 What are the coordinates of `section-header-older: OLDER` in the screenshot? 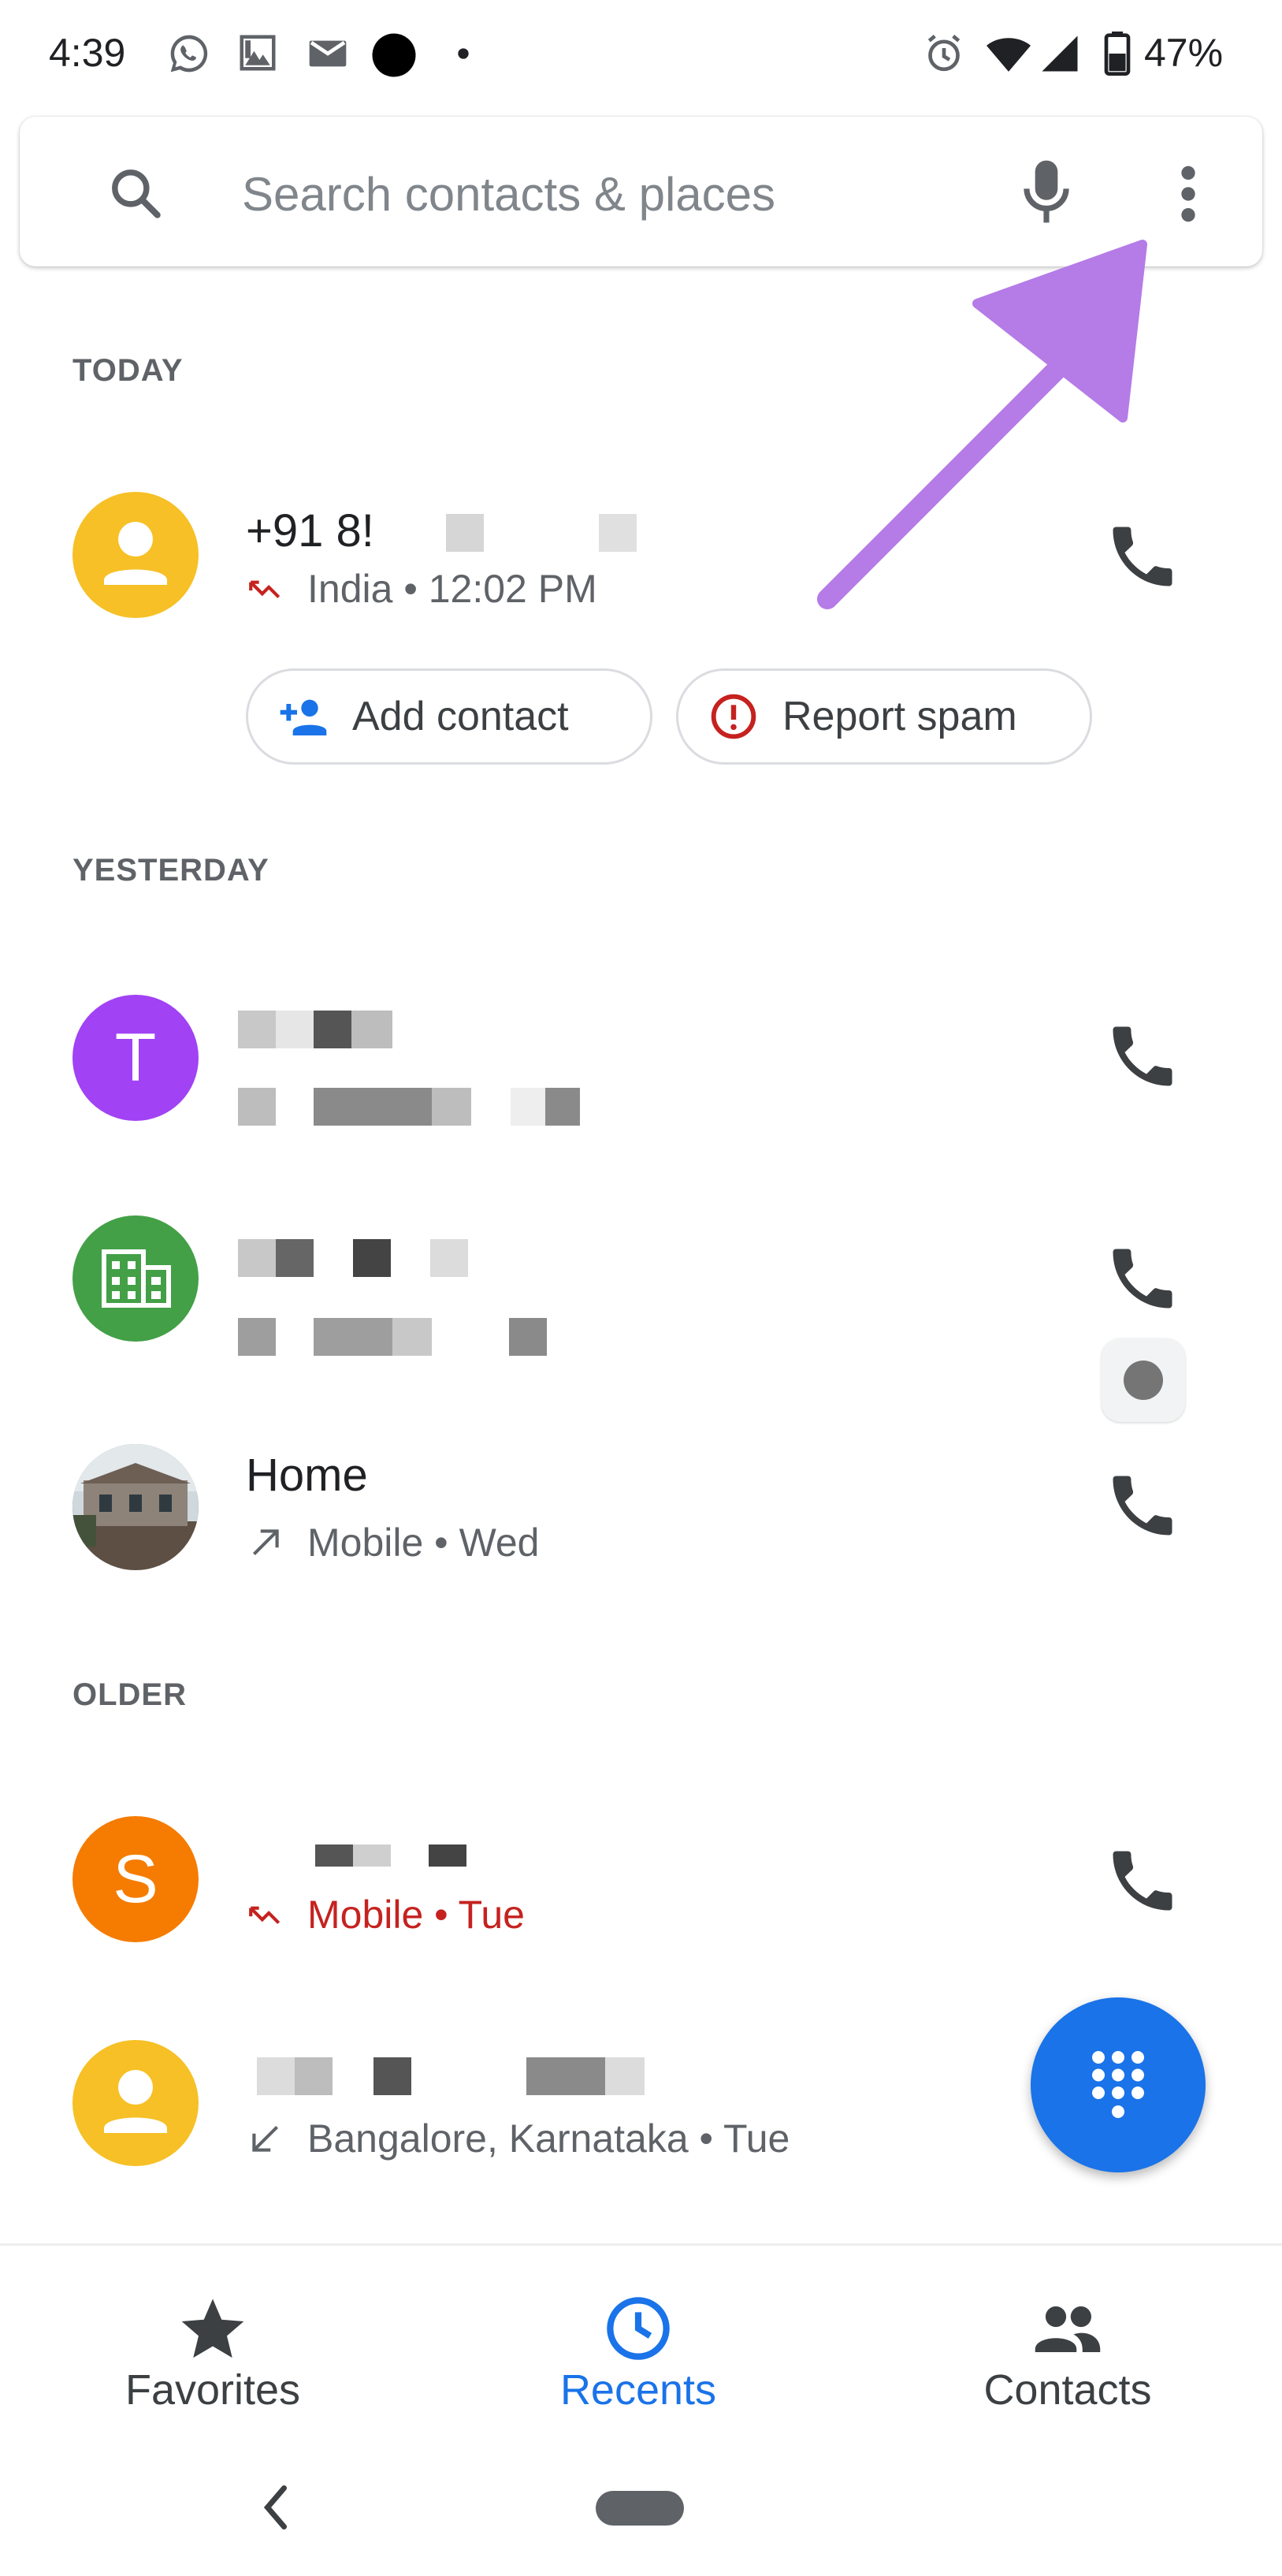 It's located at (129, 1694).